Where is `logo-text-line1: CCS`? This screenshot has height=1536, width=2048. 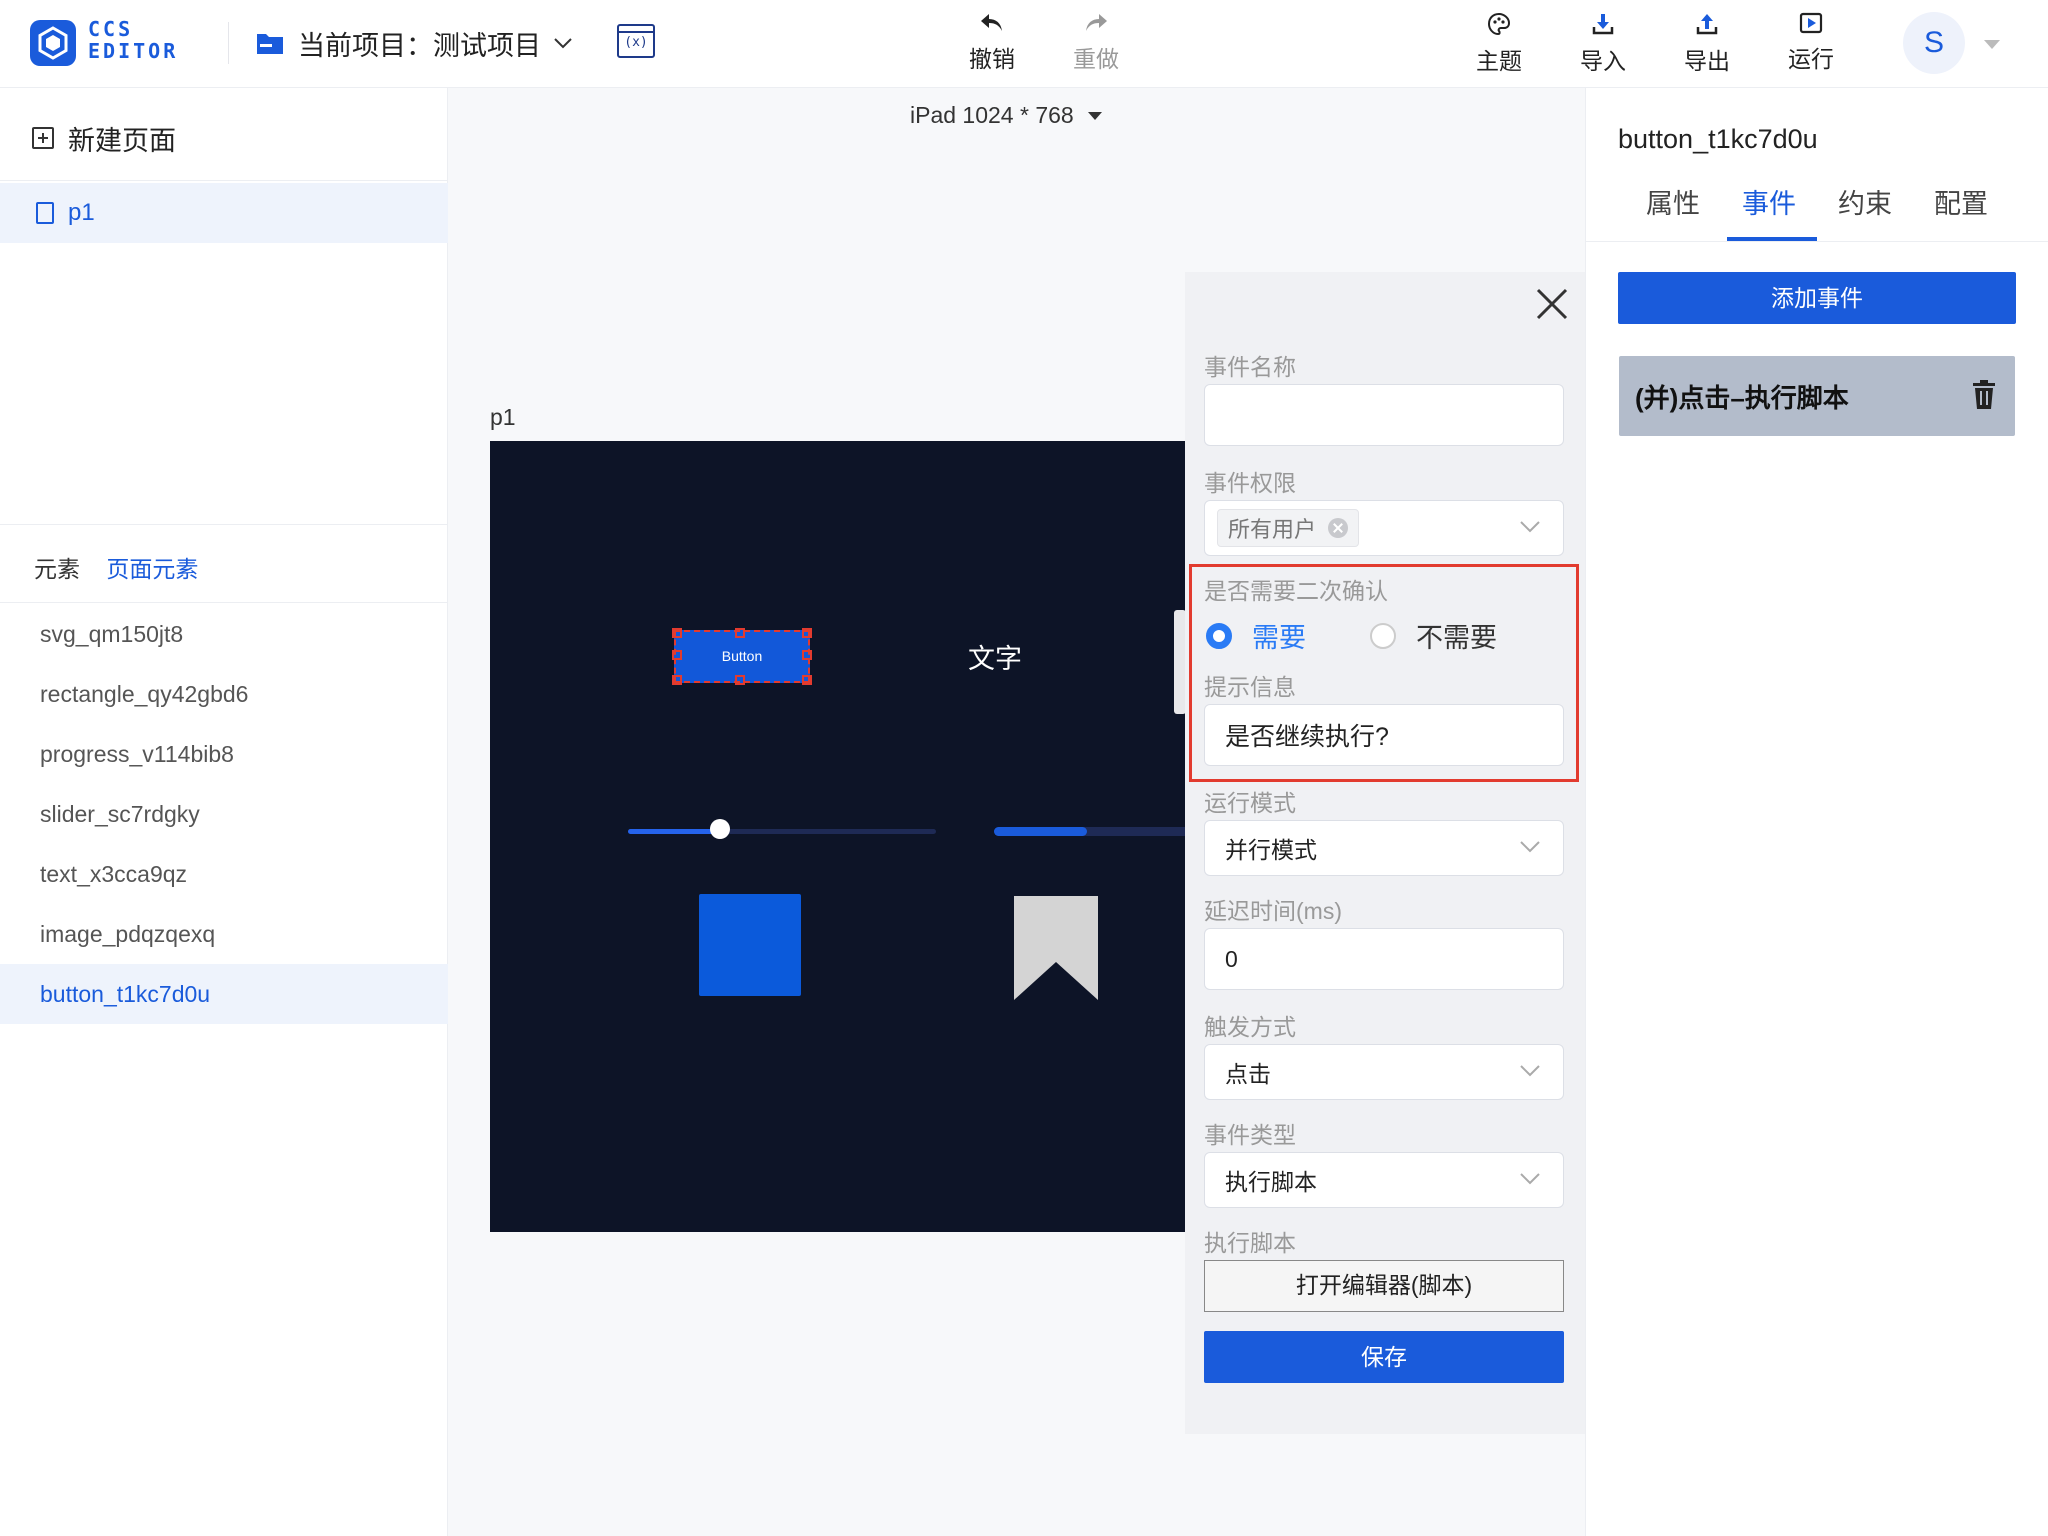 logo-text-line1: CCS is located at coordinates (111, 29).